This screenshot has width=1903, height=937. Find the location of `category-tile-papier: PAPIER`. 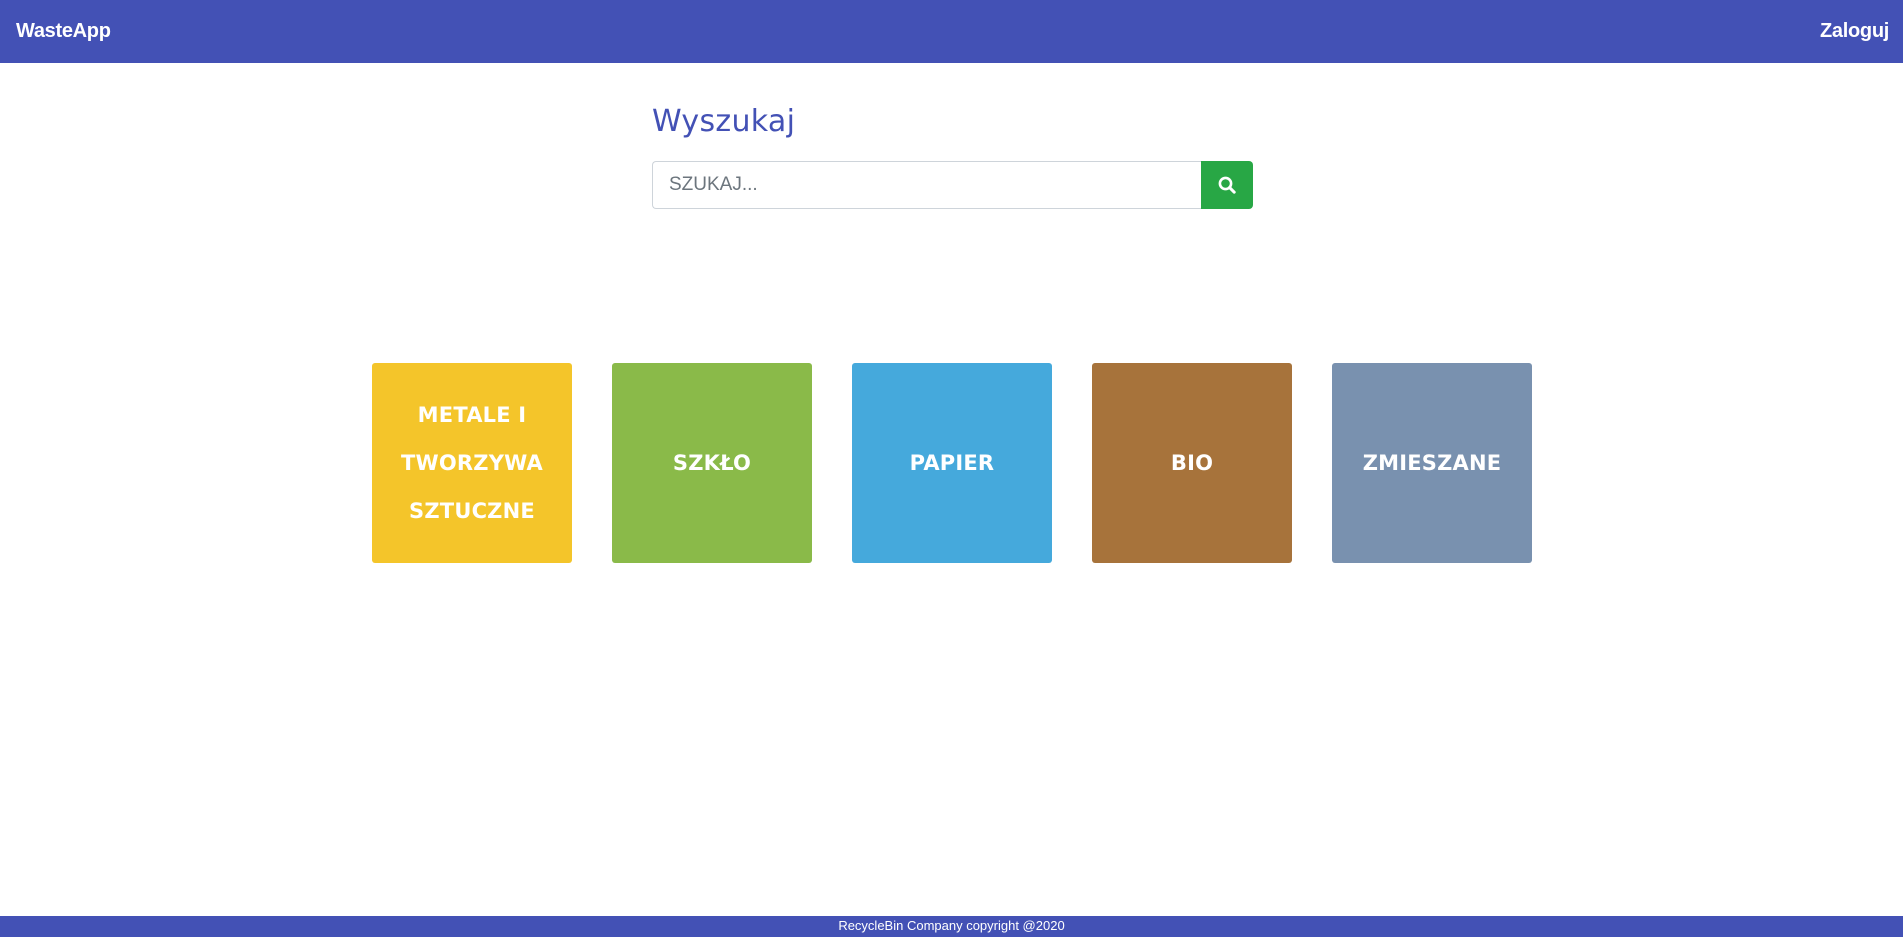

category-tile-papier: PAPIER is located at coordinates (952, 463).